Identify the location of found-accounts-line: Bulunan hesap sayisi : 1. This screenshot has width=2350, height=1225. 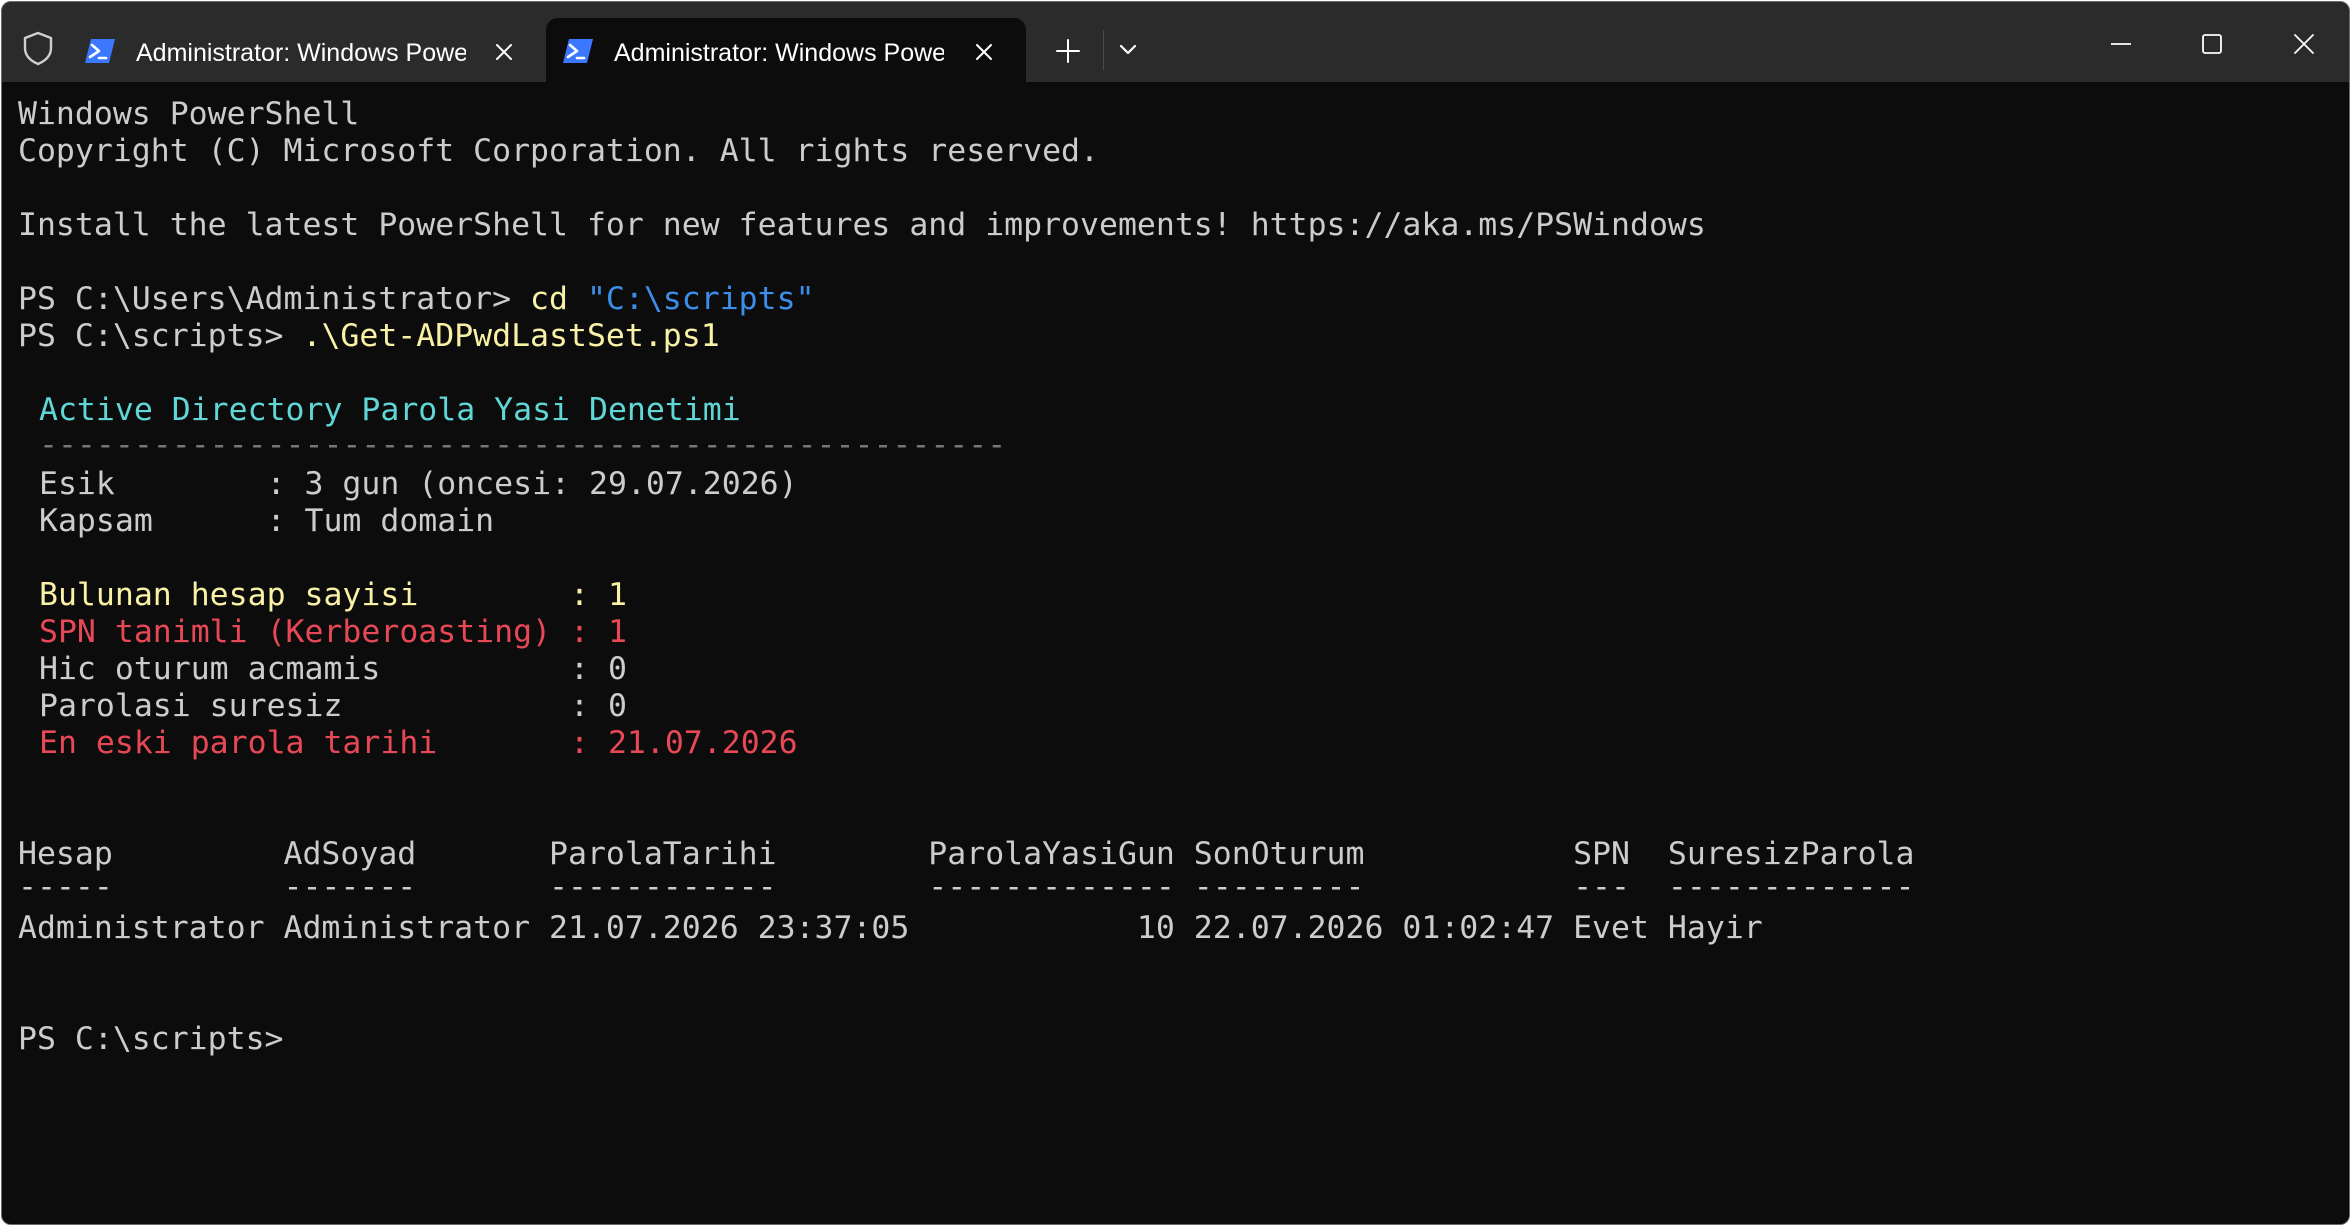
(333, 595).